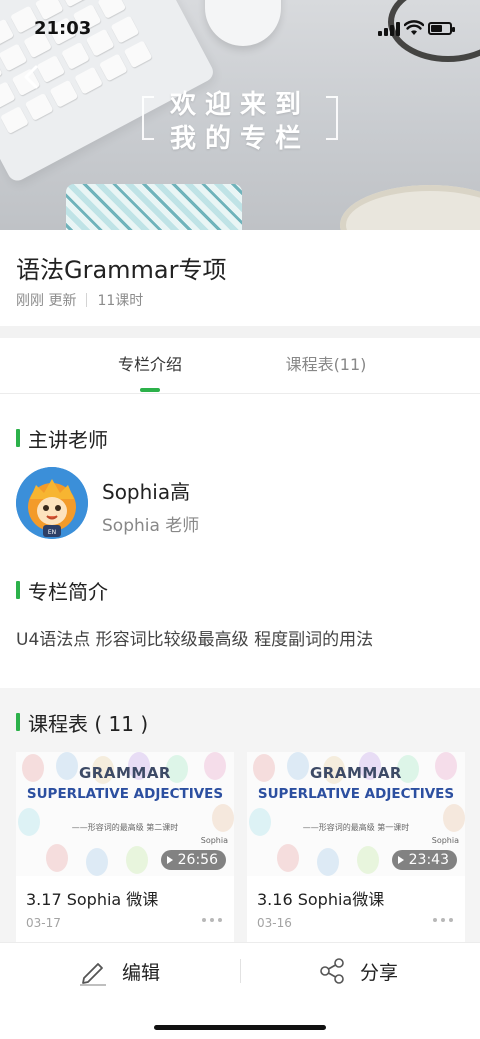 Image resolution: width=480 pixels, height=1039 pixels. What do you see at coordinates (240, 332) in the screenshot?
I see `section-gap` at bounding box center [240, 332].